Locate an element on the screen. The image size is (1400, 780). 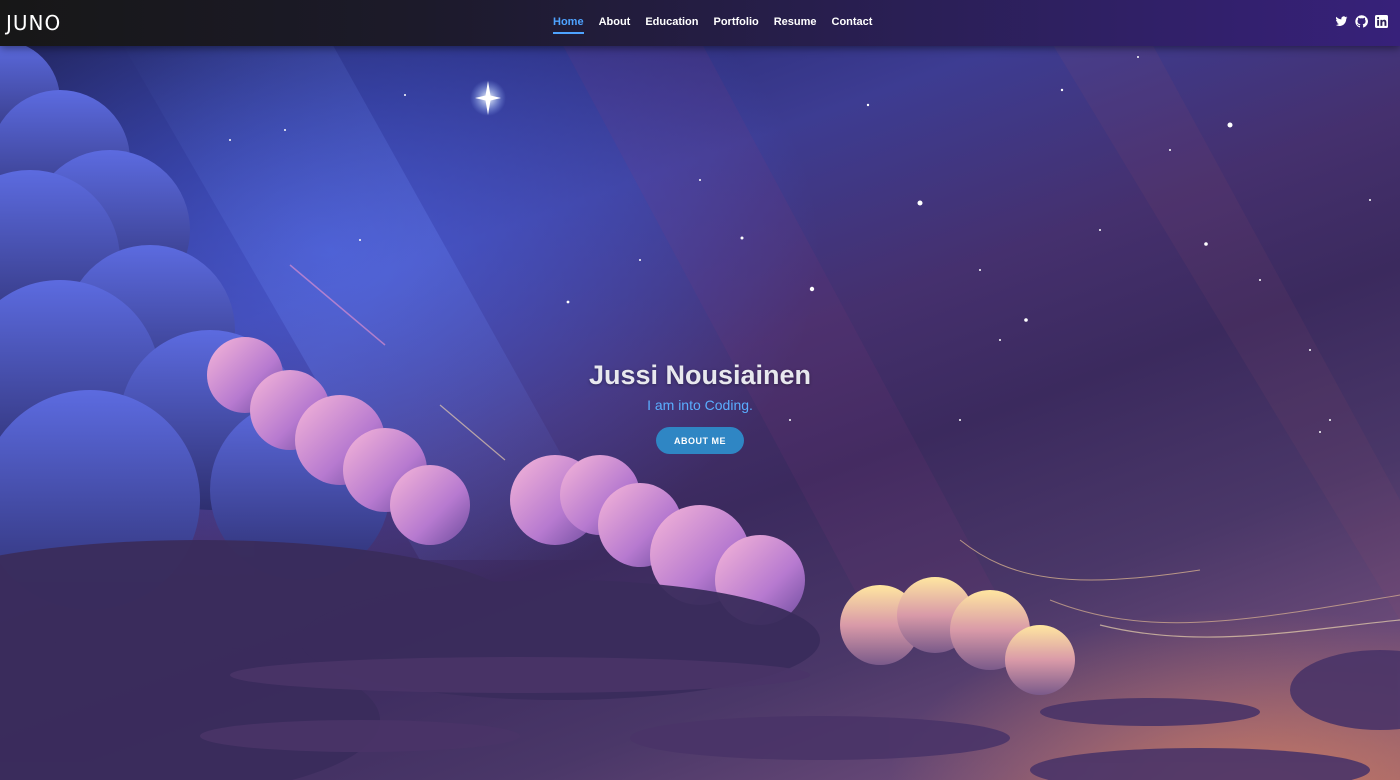
hero-tagline: I am into Coding. is located at coordinates (700, 405).